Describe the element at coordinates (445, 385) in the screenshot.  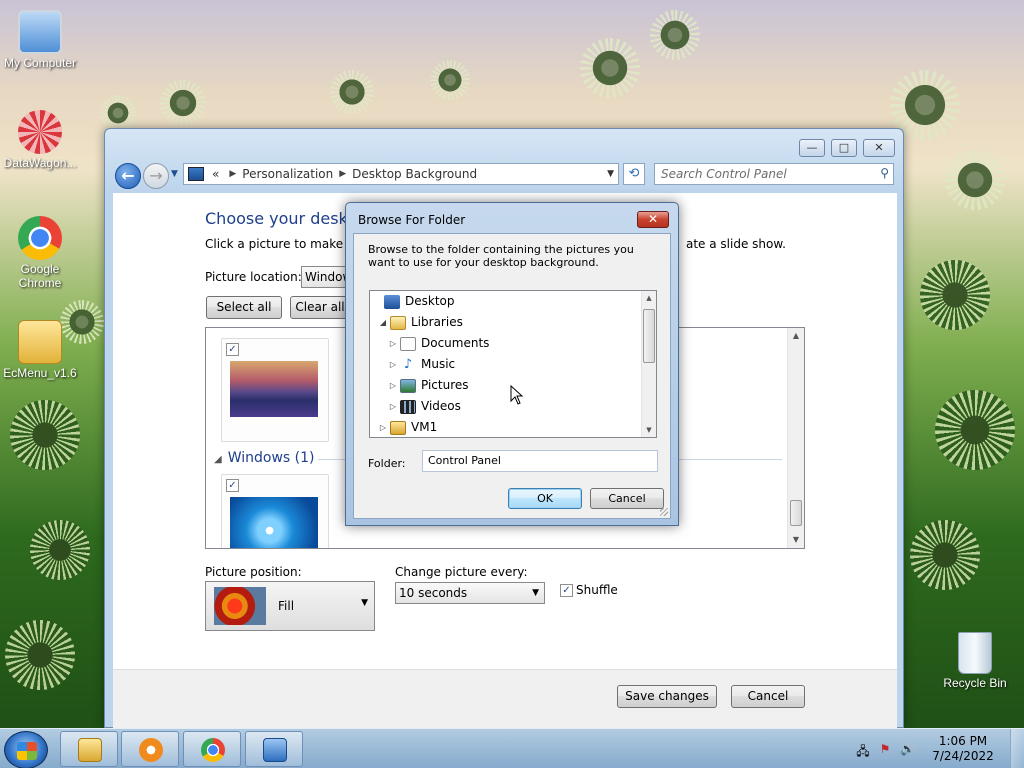
I see `tree-item-label: Pictures` at that location.